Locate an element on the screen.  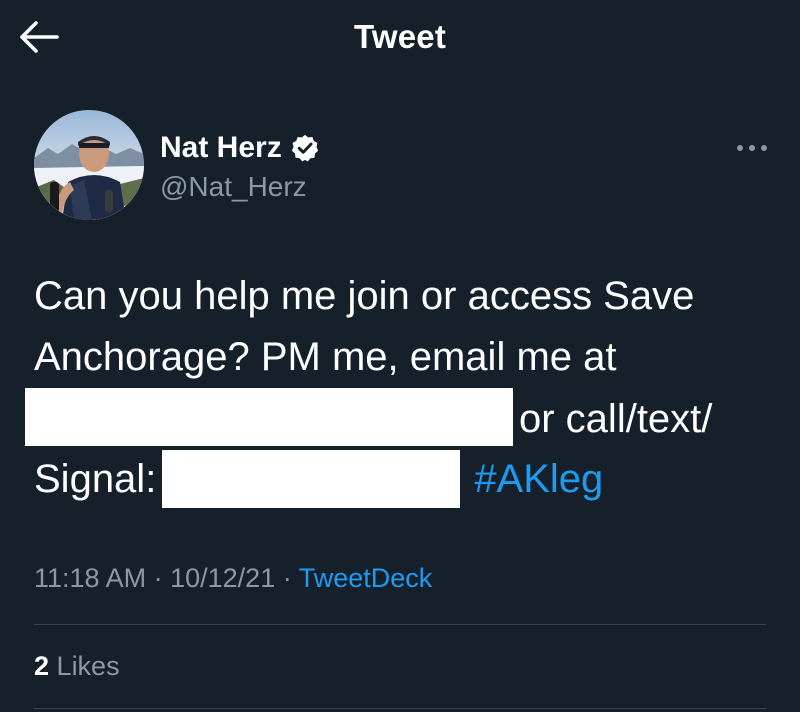
likes-count: 2 is located at coordinates (42, 666).